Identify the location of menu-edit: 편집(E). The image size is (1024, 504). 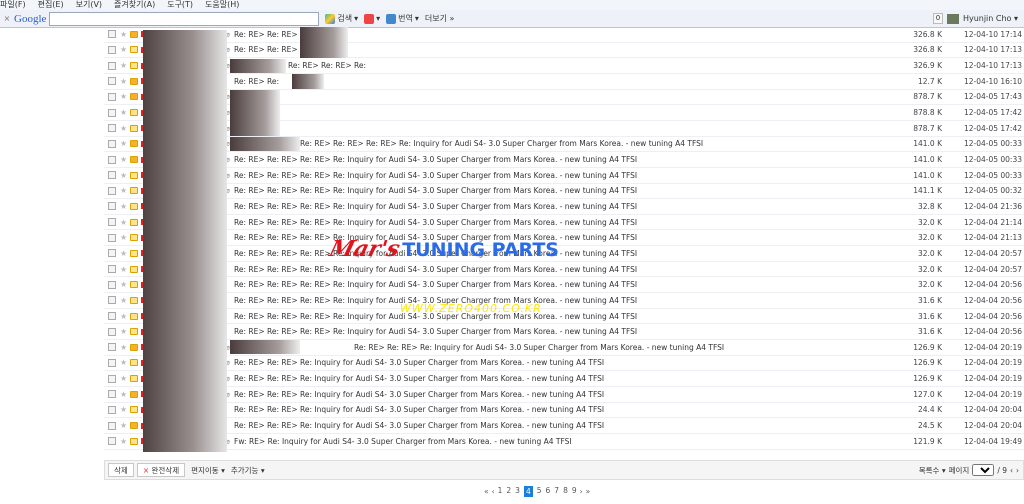
(51, 5).